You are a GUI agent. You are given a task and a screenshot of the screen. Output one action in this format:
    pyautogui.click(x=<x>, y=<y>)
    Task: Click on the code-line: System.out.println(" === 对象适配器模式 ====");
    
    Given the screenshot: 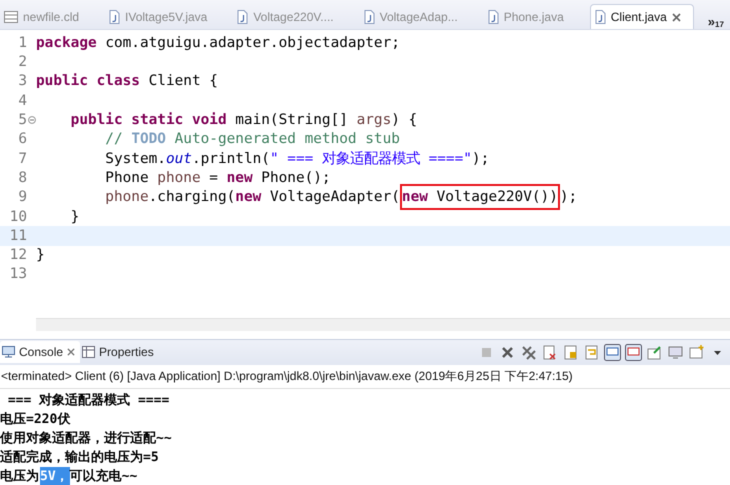 What is the action you would take?
    pyautogui.click(x=297, y=159)
    